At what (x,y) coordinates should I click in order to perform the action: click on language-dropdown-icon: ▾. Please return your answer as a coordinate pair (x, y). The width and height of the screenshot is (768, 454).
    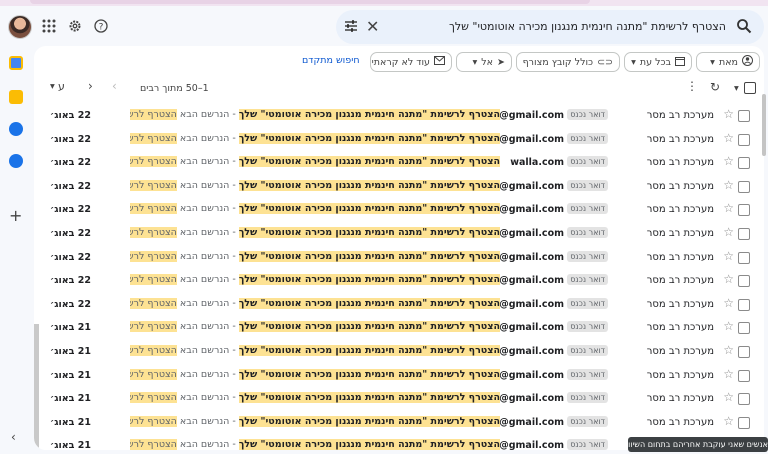
    Looking at the image, I should click on (52, 86).